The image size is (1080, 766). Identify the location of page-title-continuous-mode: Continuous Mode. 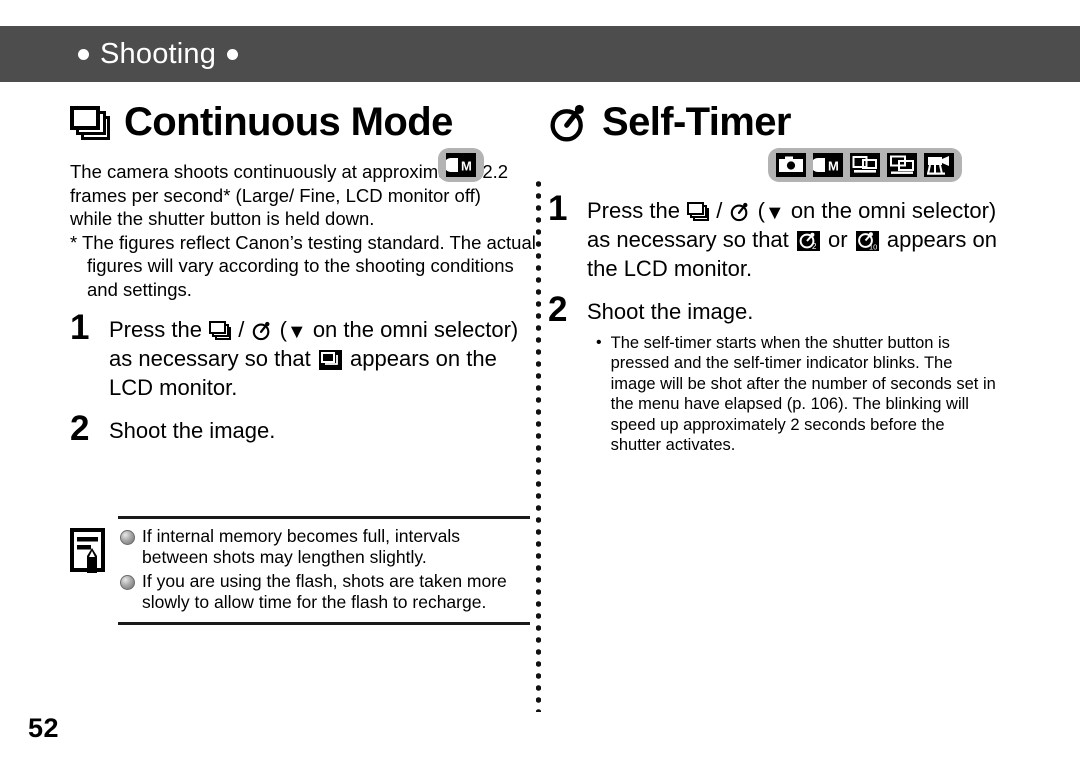
(288, 122).